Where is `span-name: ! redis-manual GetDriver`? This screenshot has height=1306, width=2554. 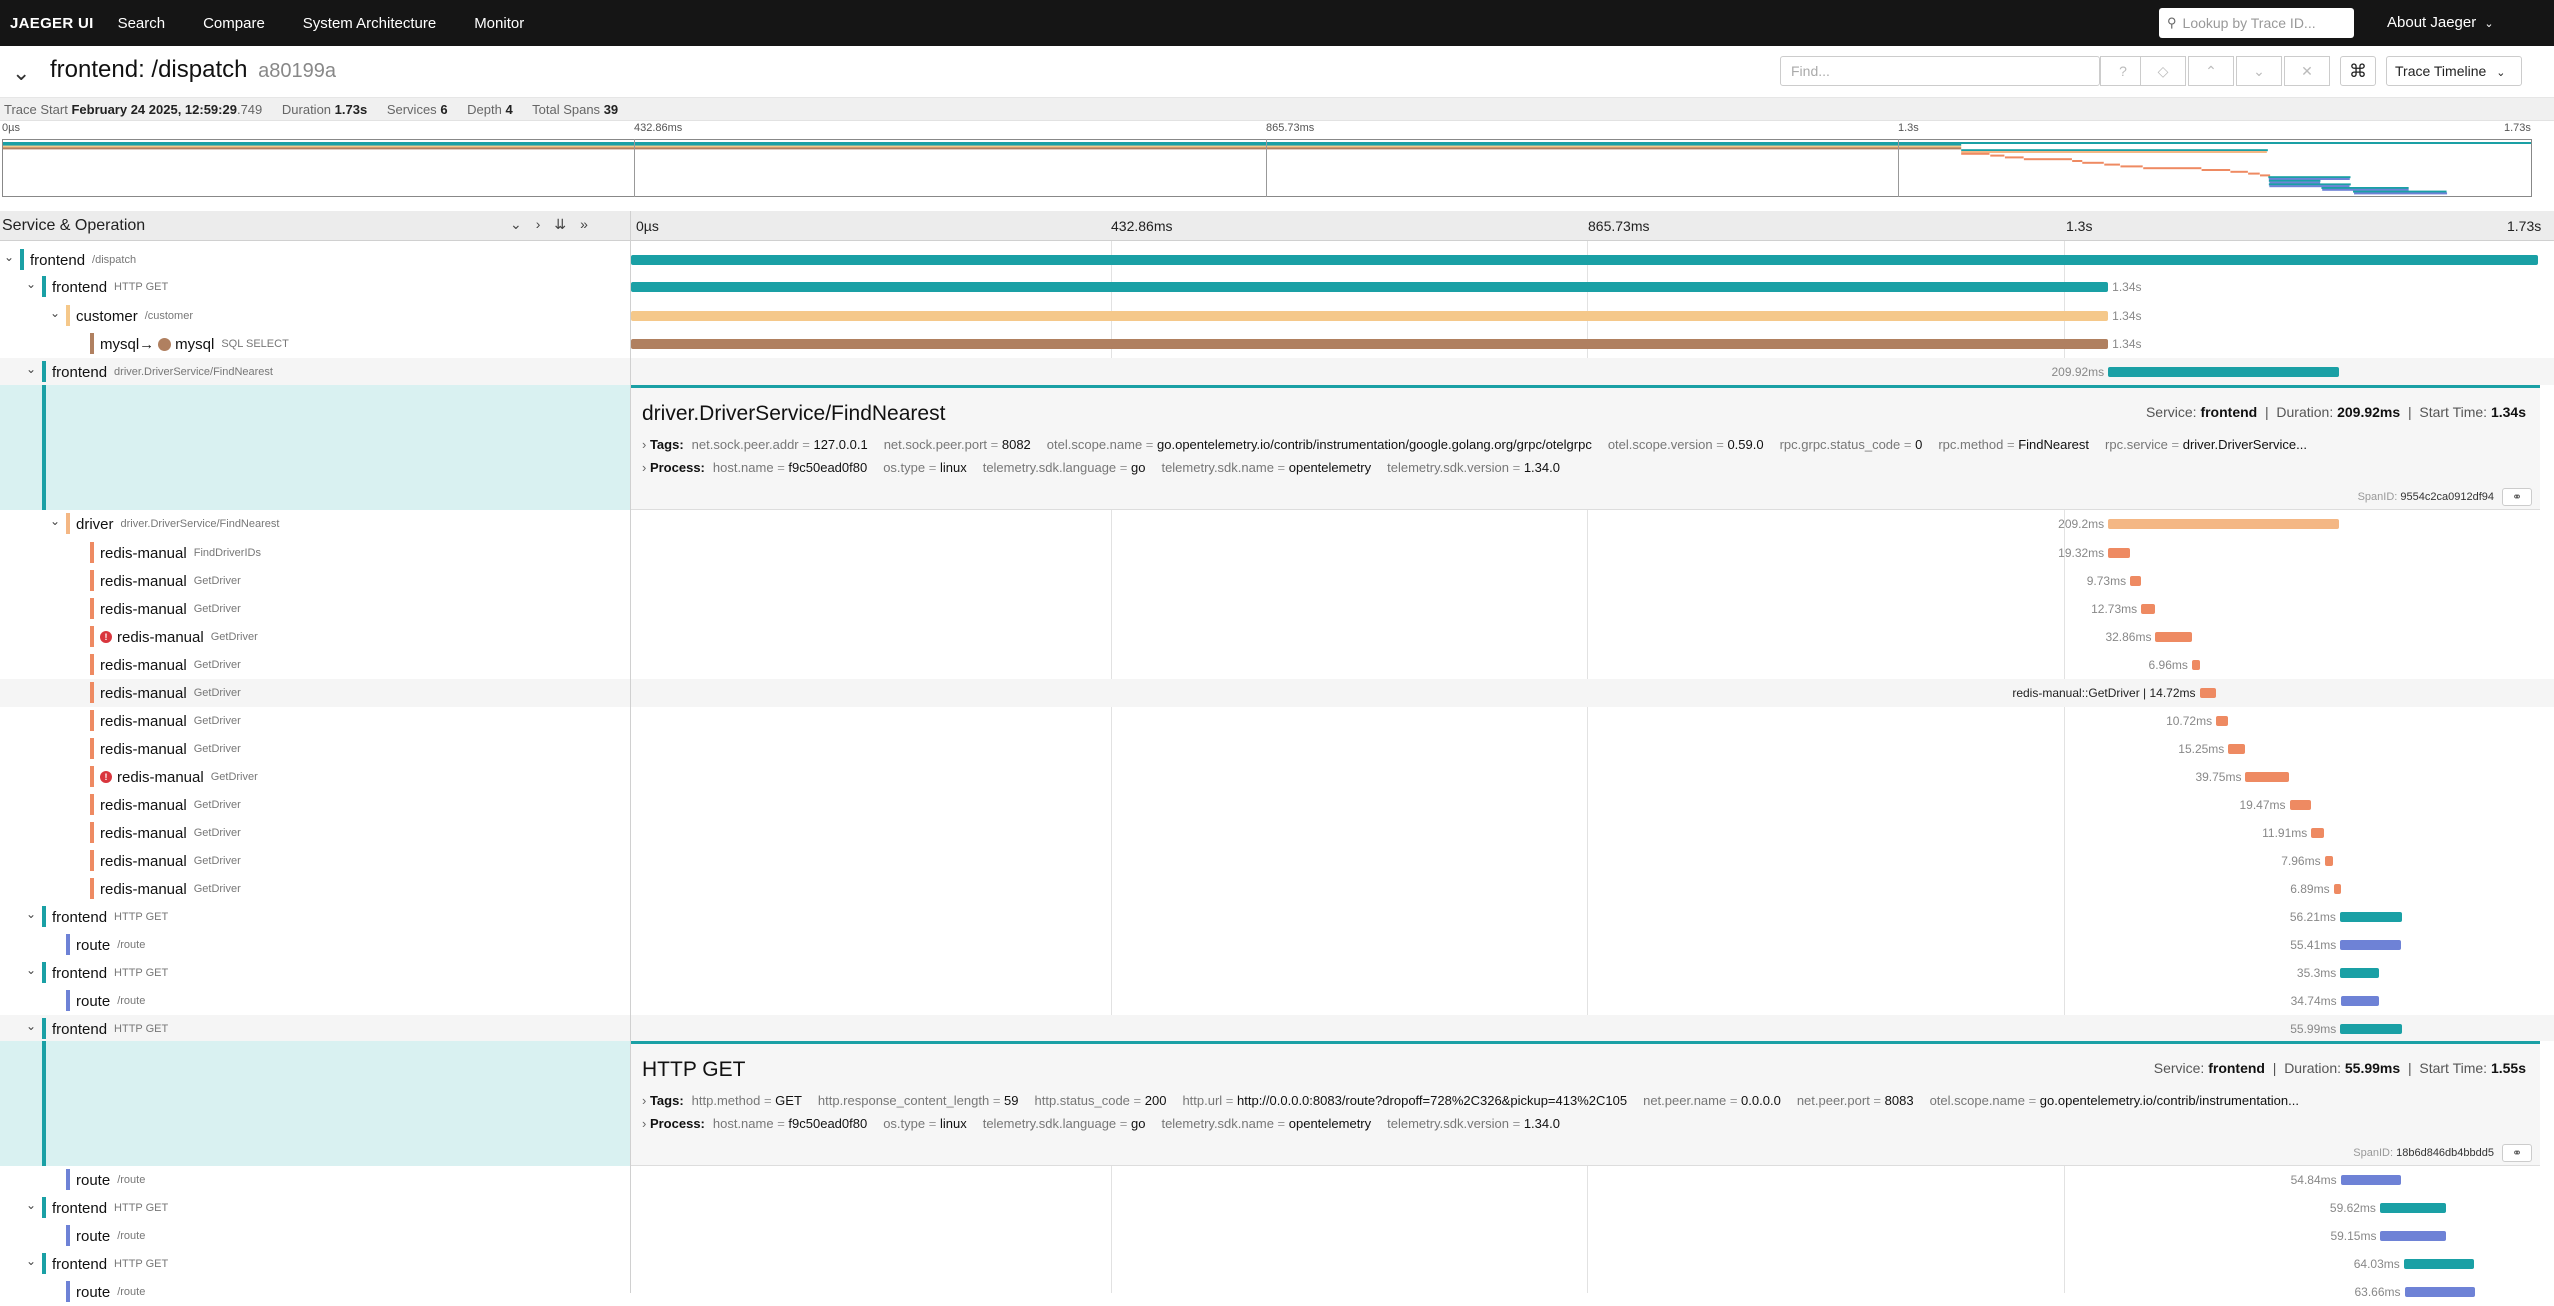
span-name: ! redis-manual GetDriver is located at coordinates (179, 777).